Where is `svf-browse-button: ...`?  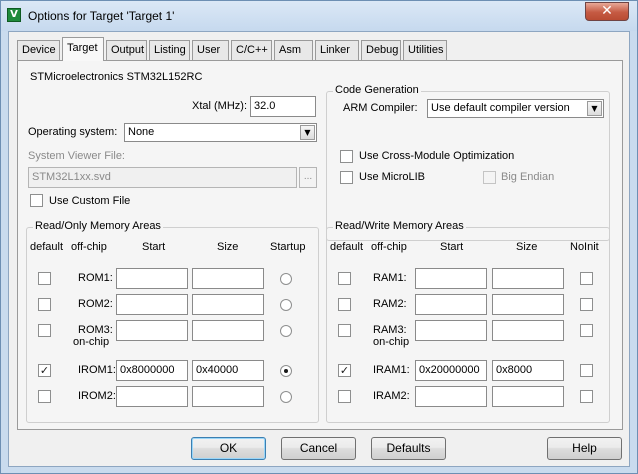
svf-browse-button: ... is located at coordinates (308, 177).